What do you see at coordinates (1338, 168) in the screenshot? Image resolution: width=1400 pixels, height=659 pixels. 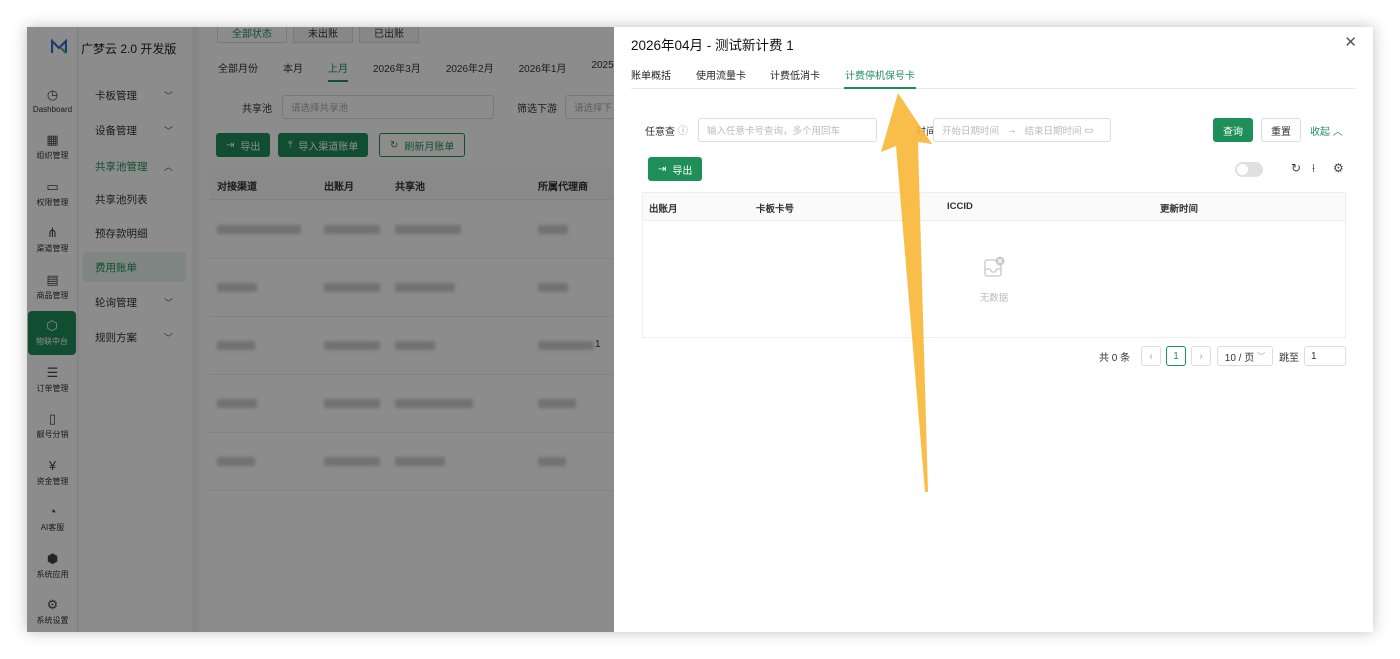 I see `settings-icon: ⚙` at bounding box center [1338, 168].